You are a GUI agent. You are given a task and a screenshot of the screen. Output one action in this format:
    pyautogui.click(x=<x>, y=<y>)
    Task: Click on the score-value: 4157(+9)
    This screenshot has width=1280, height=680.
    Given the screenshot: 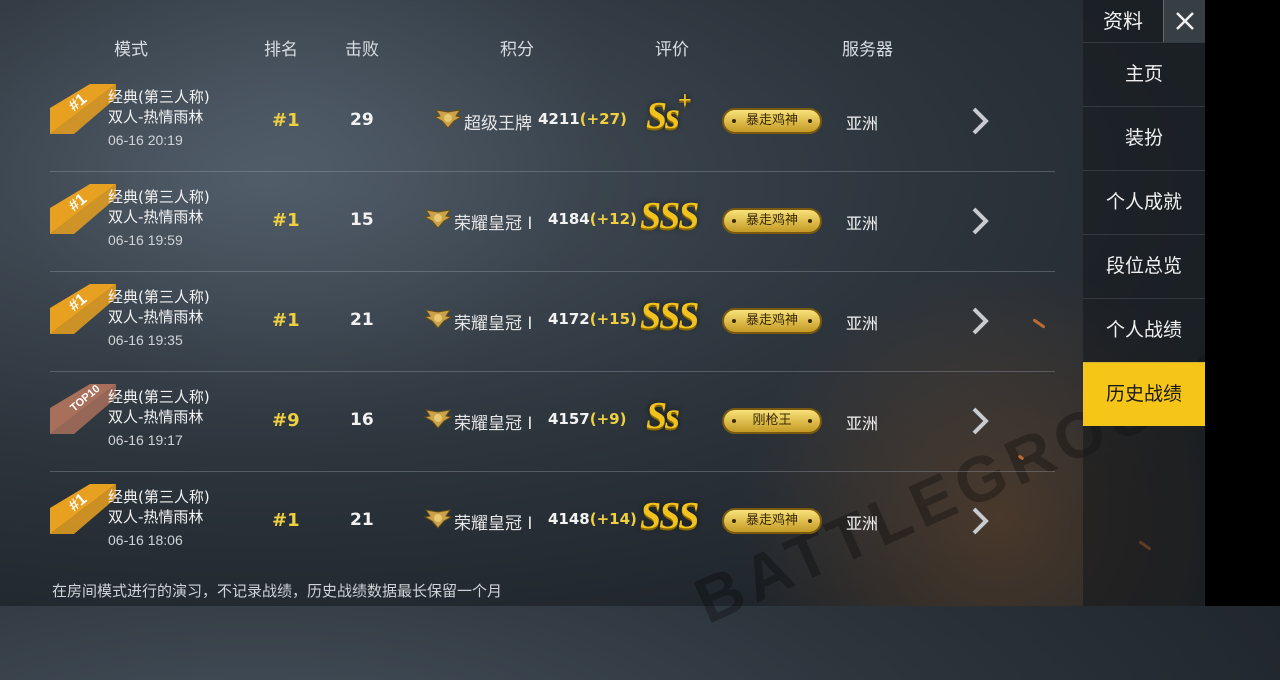 What is the action you would take?
    pyautogui.click(x=587, y=419)
    